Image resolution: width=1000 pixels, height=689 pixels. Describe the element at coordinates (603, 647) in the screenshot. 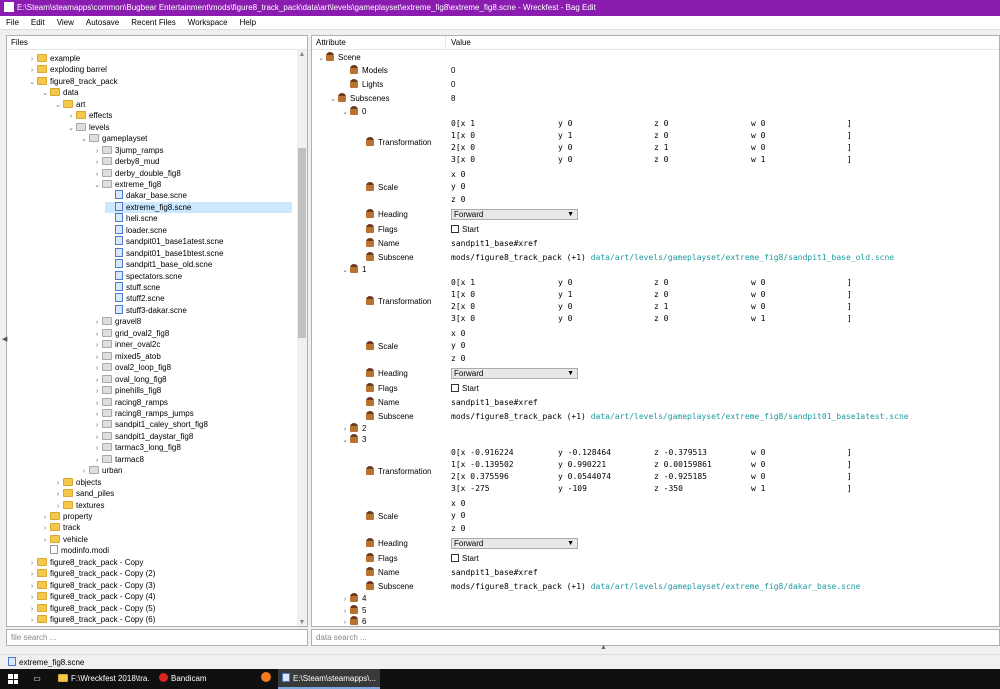

I see `expand-bottom-icon: ▲` at that location.